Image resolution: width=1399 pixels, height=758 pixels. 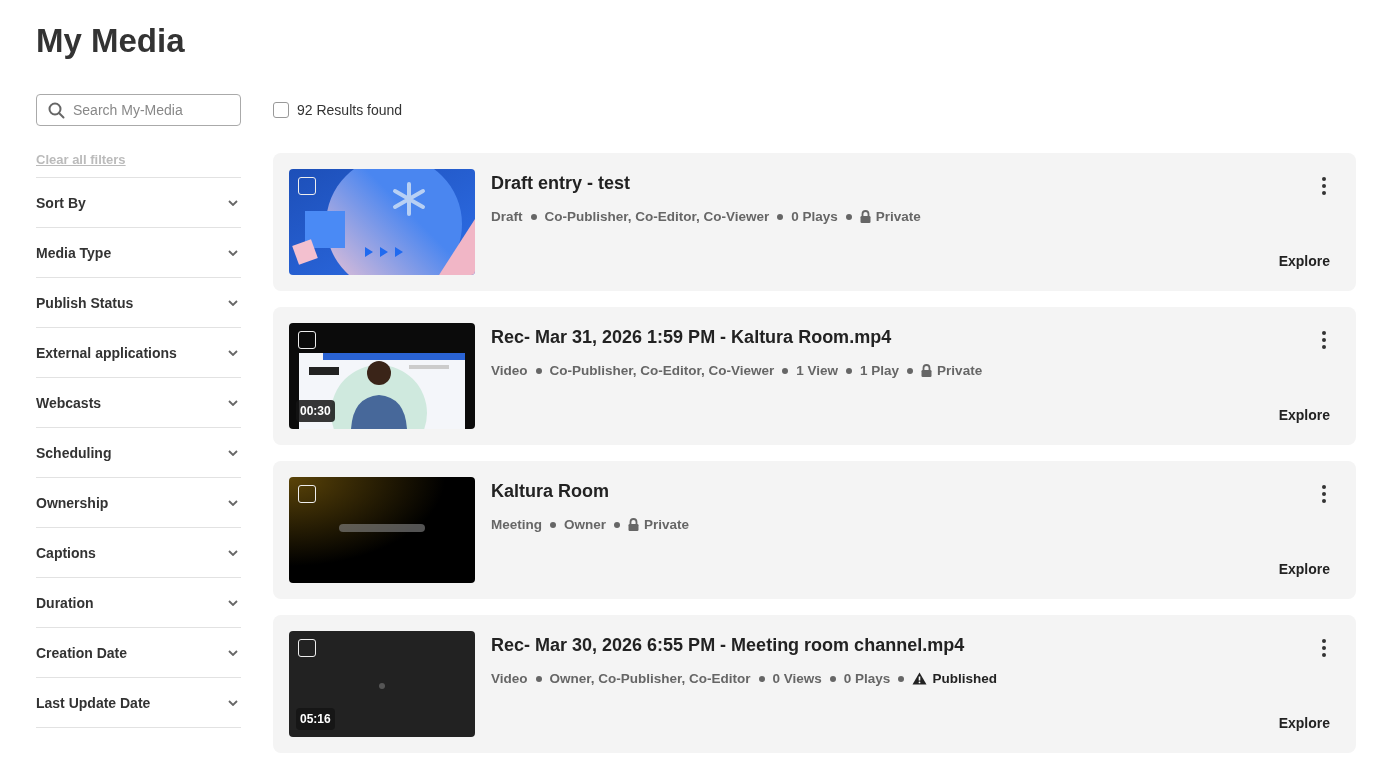 I want to click on meta-text: 0 Views, so click(x=797, y=678).